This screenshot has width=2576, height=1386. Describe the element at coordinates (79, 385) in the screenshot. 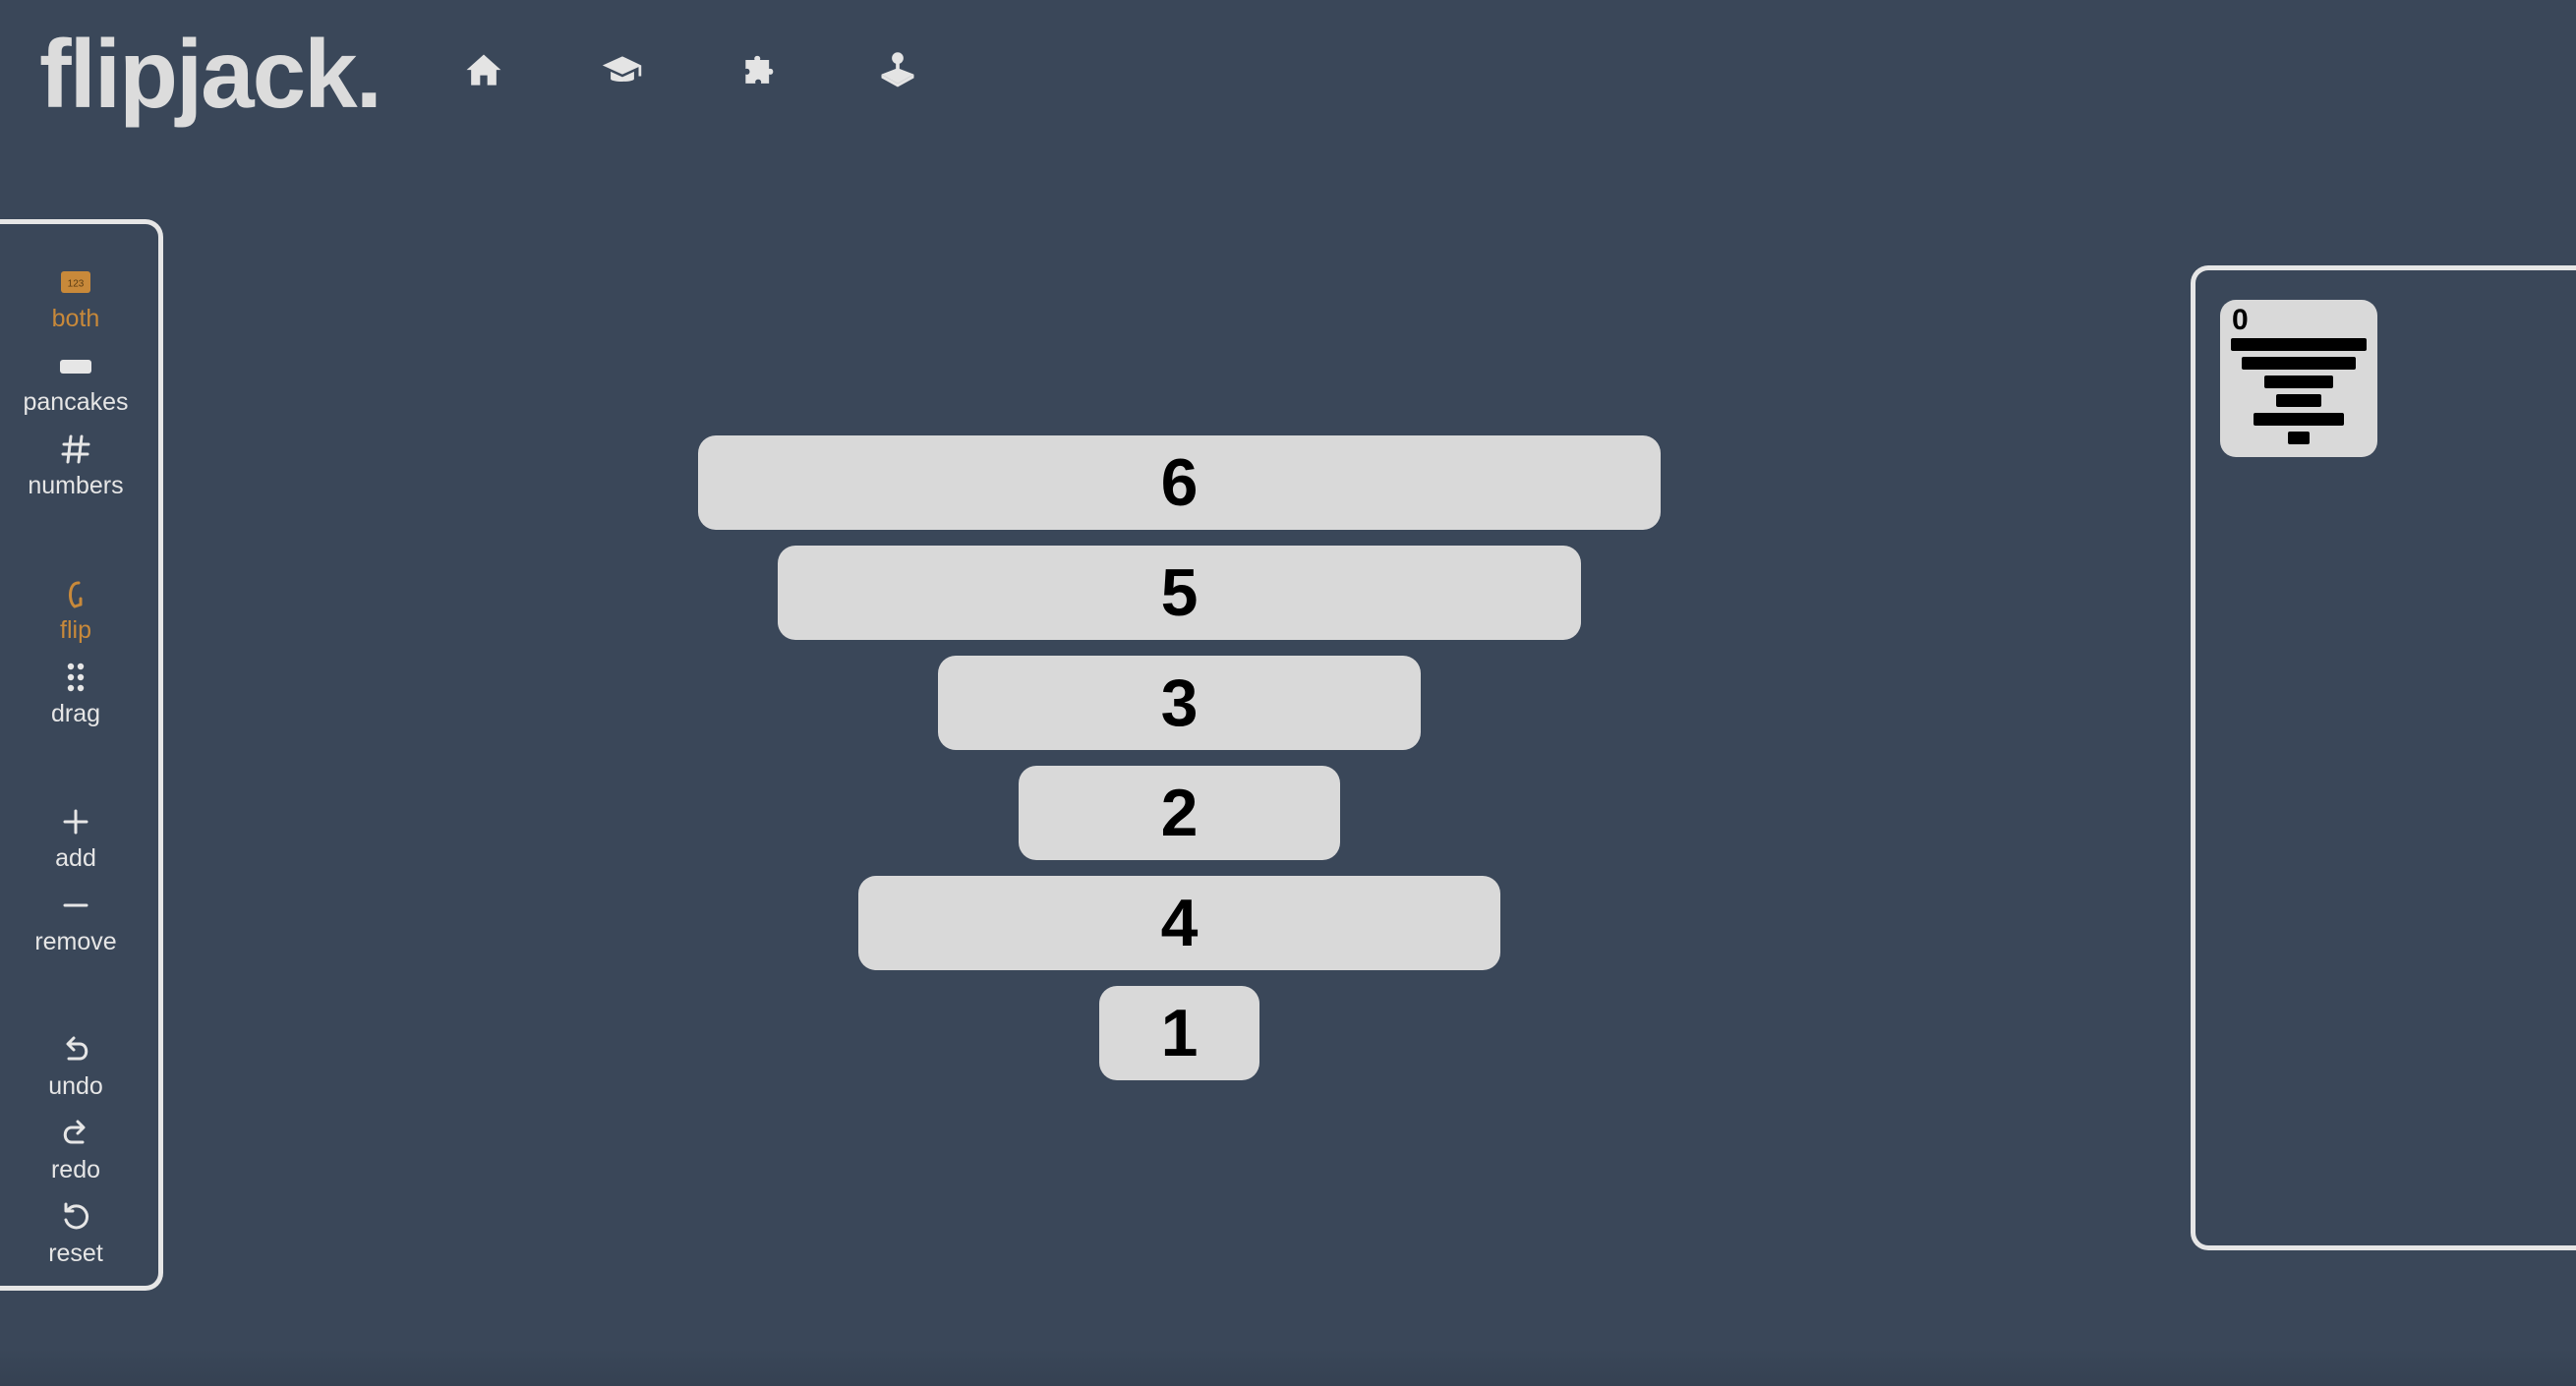

I see `display-pancakes-button: pancakes` at that location.